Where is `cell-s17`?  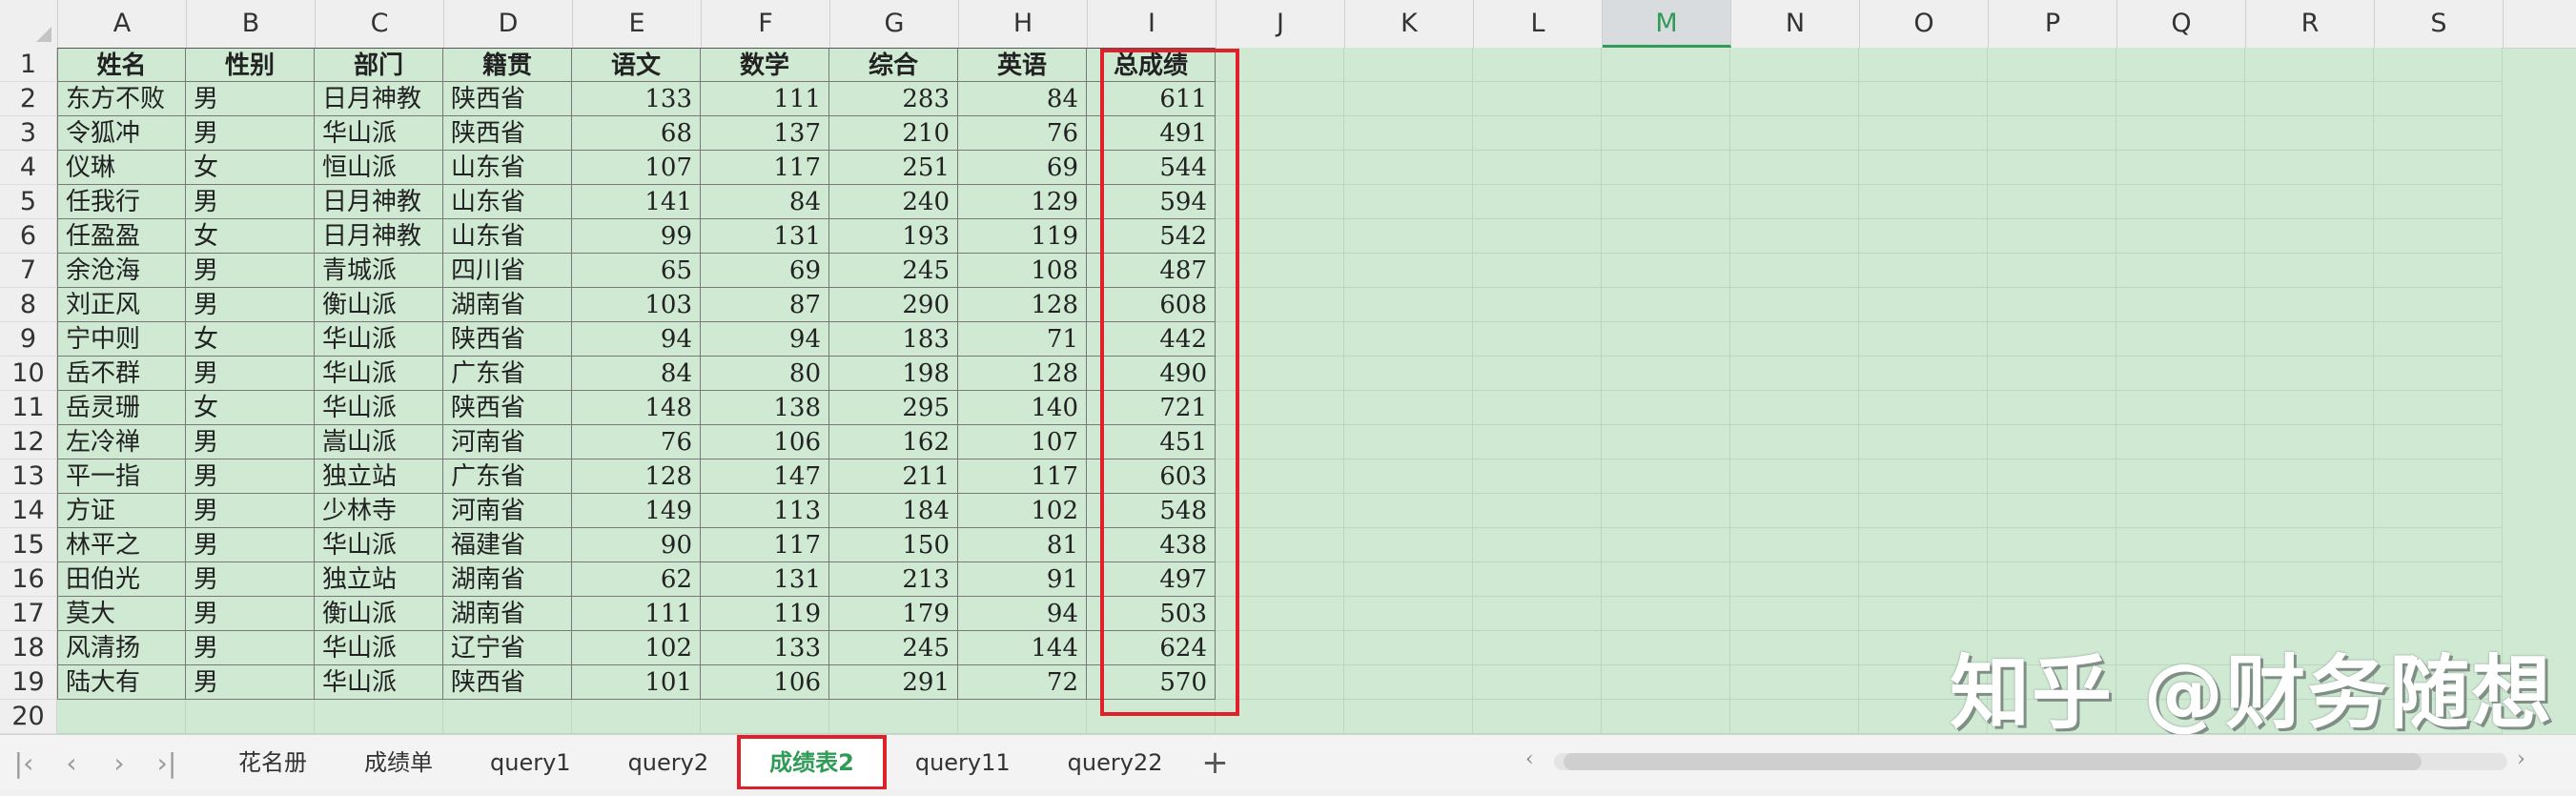
cell-s17 is located at coordinates (2438, 614).